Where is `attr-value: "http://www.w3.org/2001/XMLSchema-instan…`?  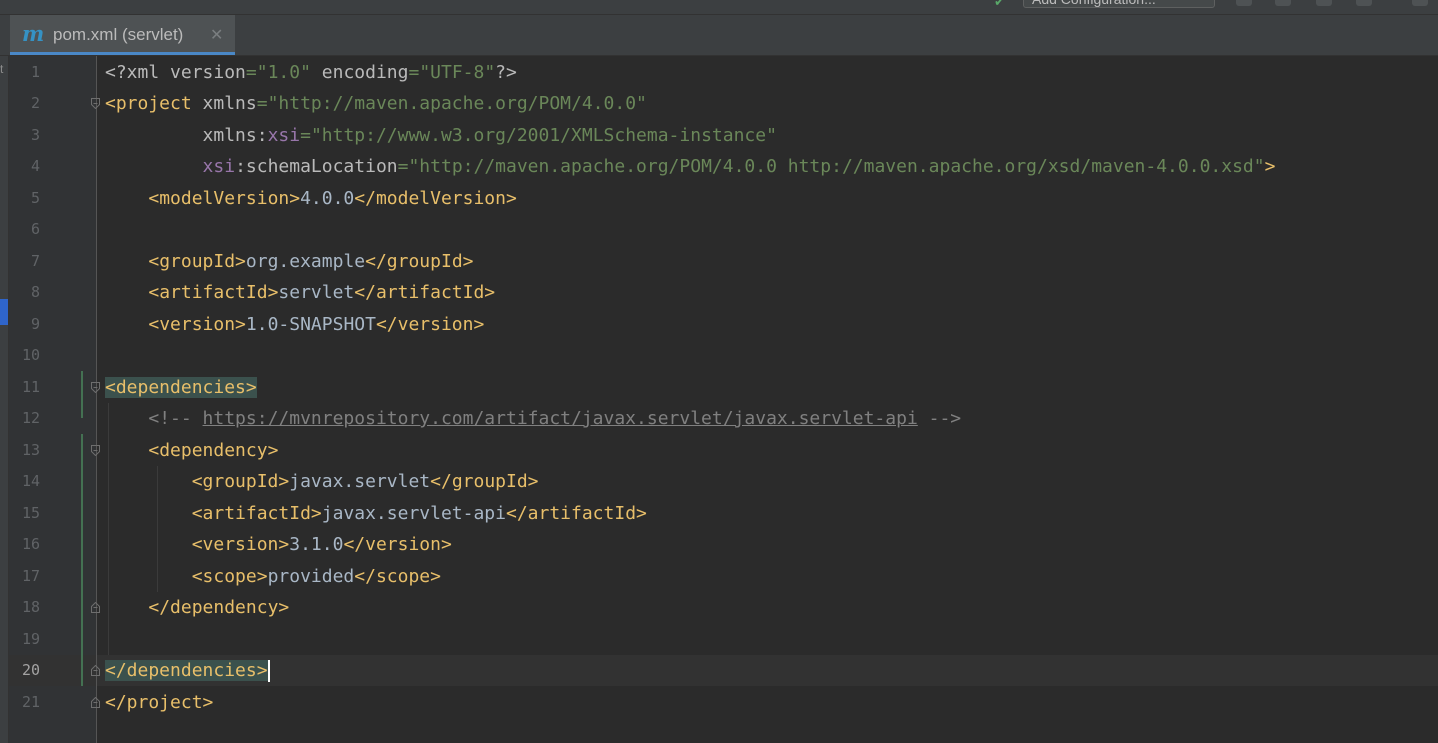 attr-value: "http://www.w3.org/2001/XMLSchema-instan… is located at coordinates (543, 135).